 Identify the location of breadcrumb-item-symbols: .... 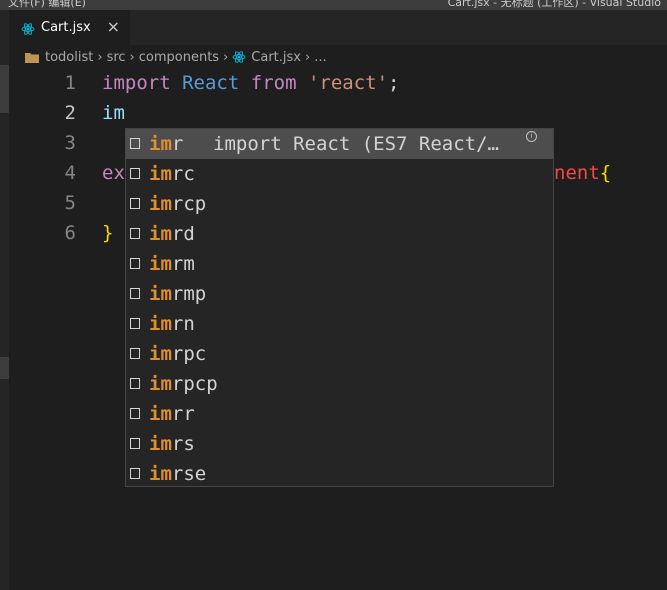
(320, 57).